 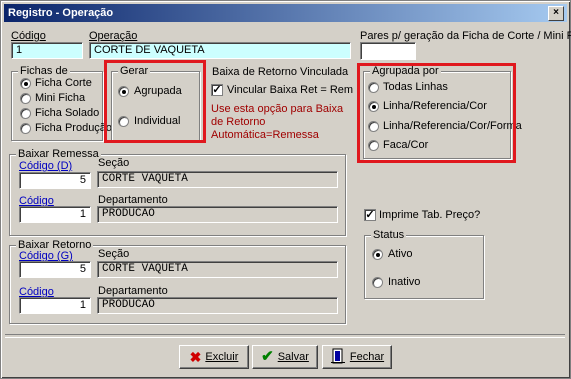 What do you see at coordinates (389, 235) in the screenshot?
I see `status-title: Status` at bounding box center [389, 235].